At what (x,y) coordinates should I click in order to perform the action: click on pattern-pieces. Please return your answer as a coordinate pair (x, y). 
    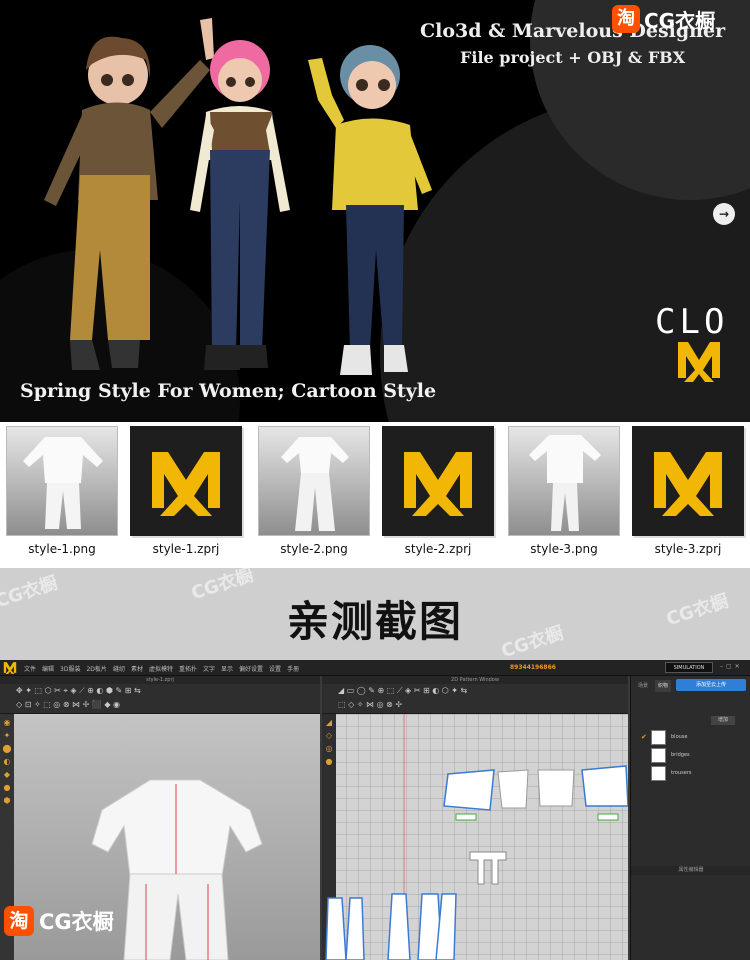
    Looking at the image, I should click on (476, 837).